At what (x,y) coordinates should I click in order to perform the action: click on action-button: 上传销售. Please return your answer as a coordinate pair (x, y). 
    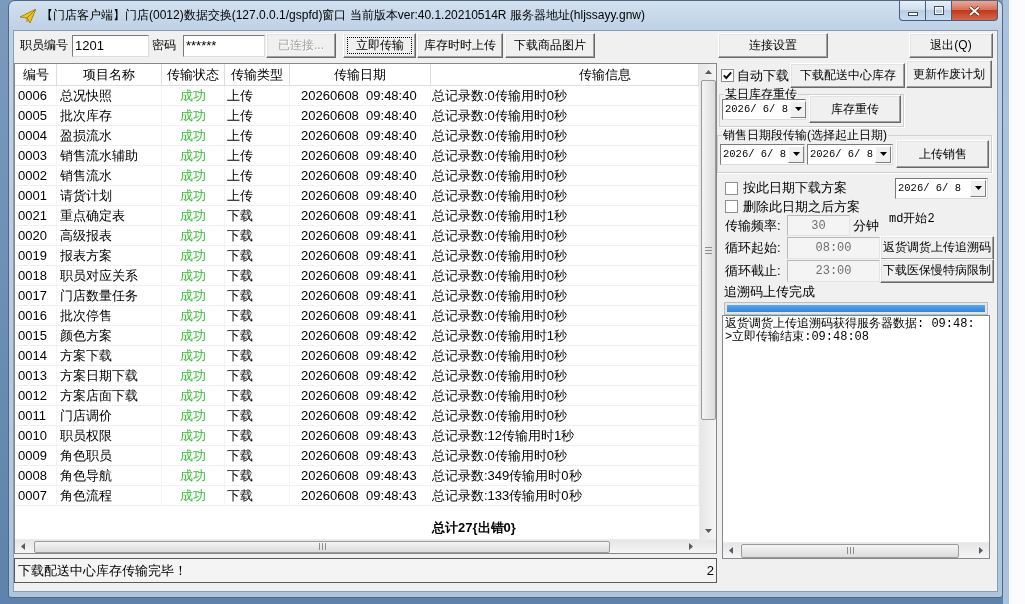
    Looking at the image, I should click on (942, 154).